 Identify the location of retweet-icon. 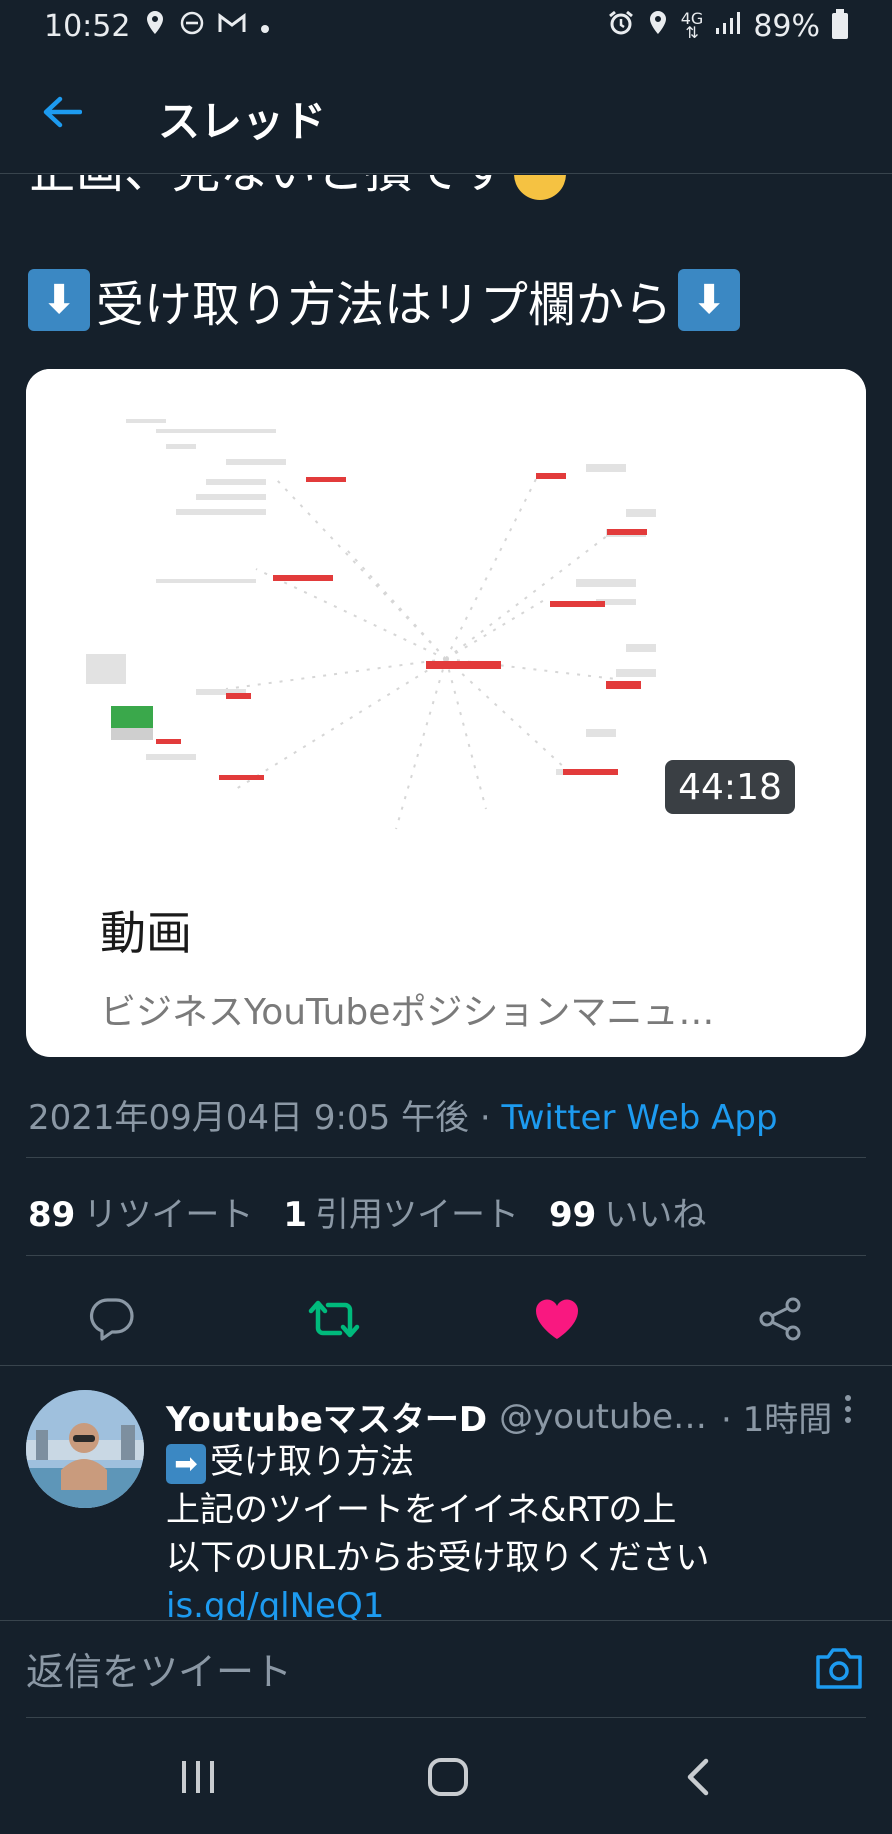
(334, 1319).